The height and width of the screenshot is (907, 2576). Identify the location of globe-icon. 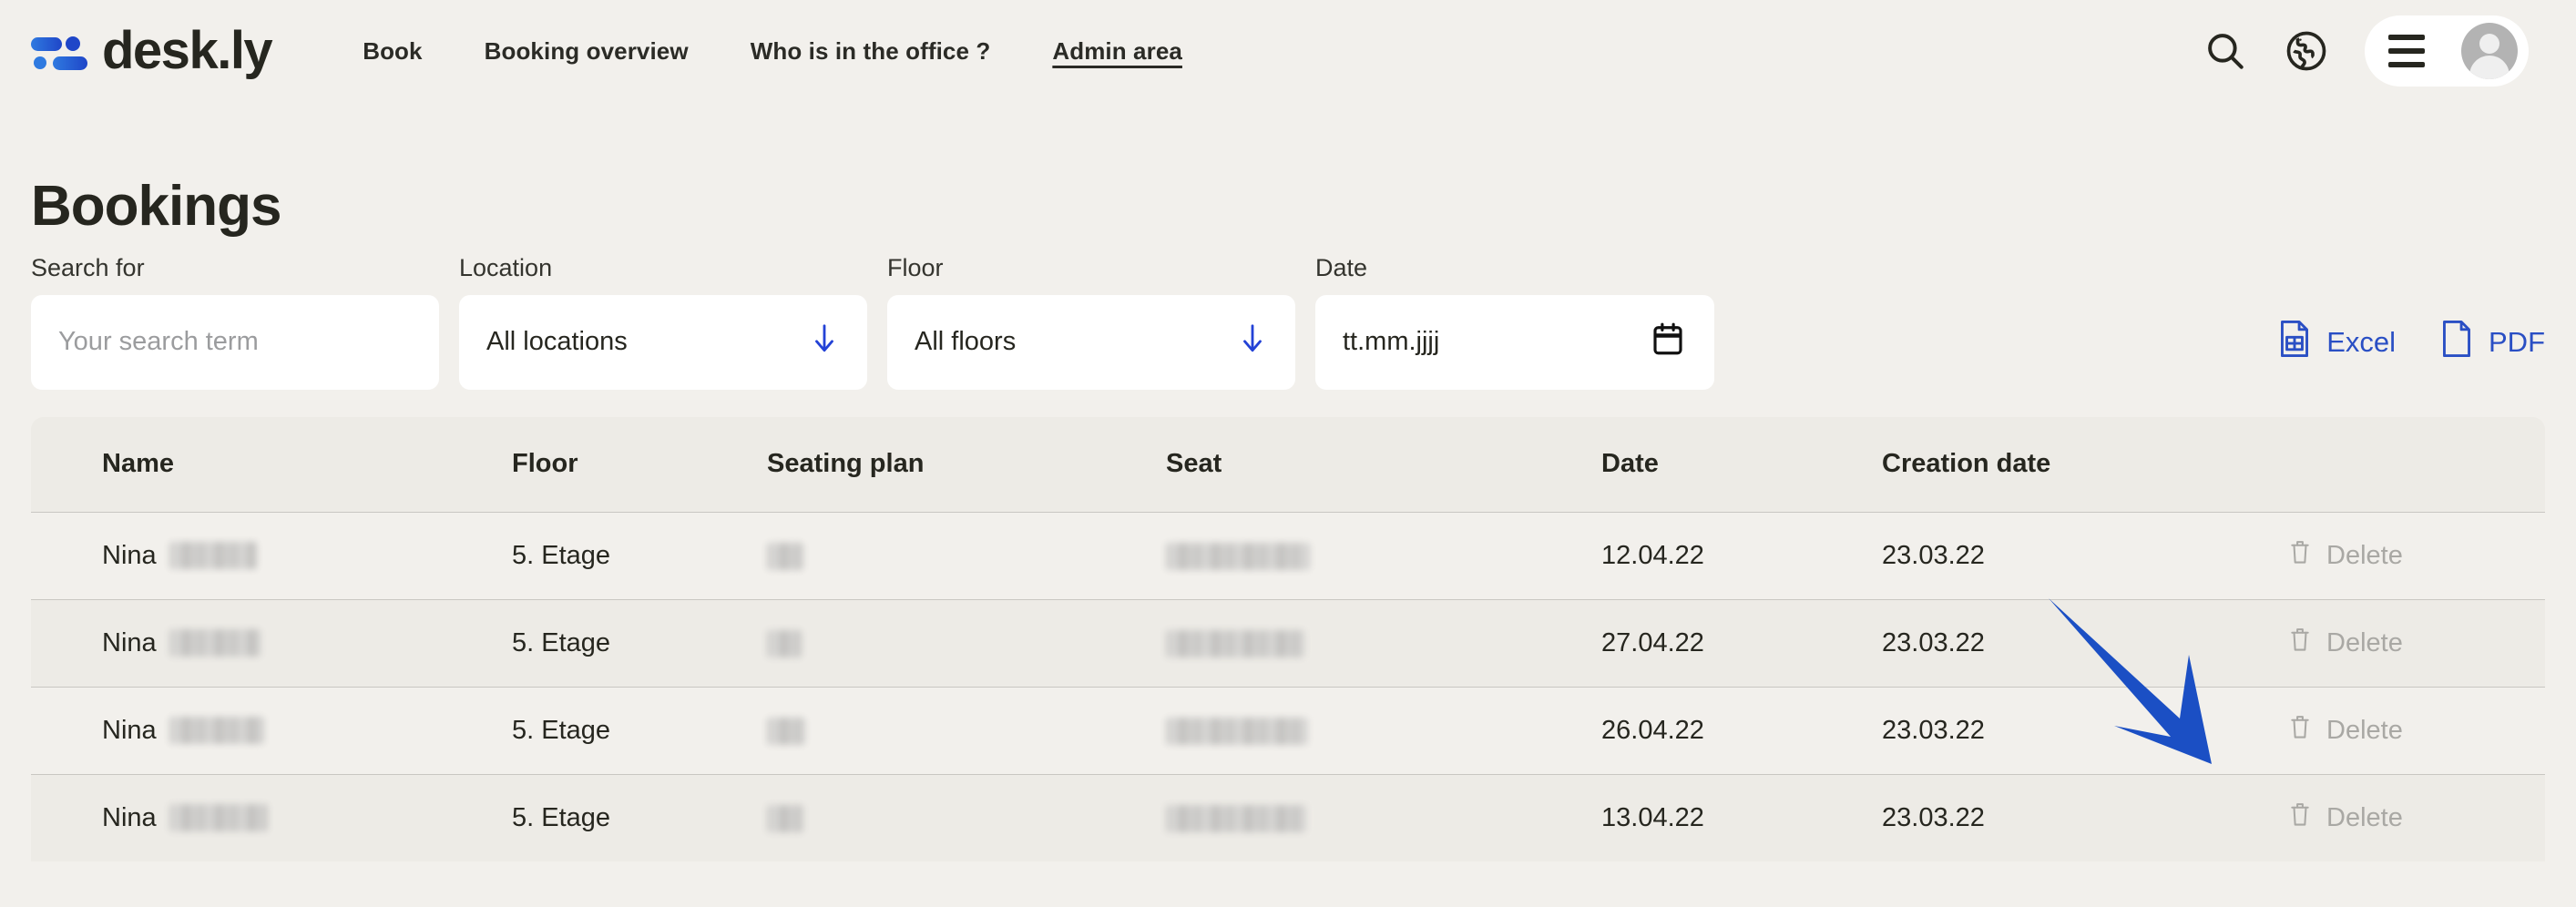
(2306, 51).